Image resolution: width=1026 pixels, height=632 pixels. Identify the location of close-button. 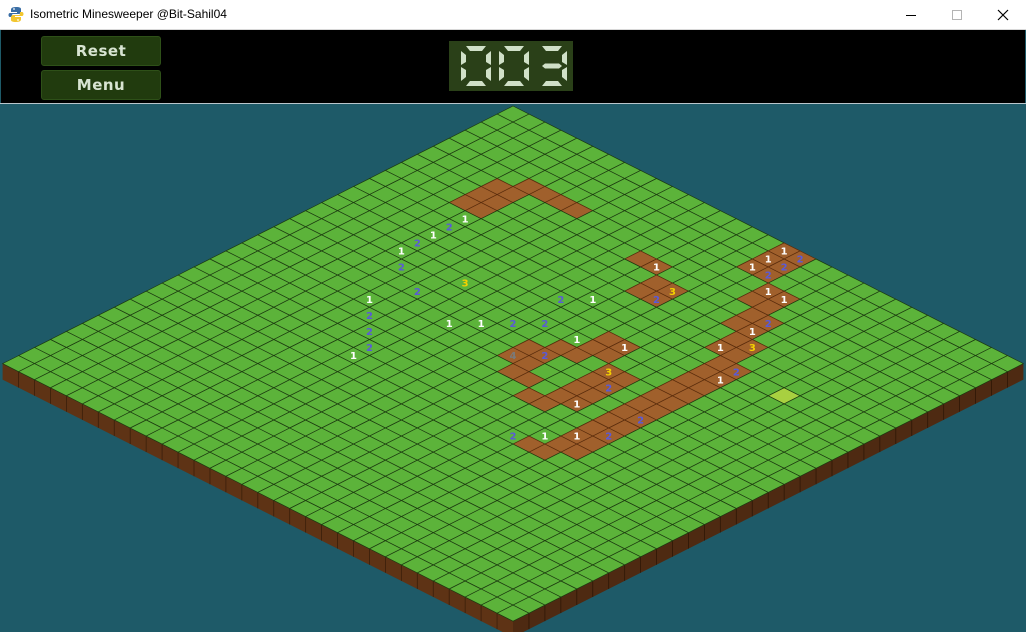
(1003, 15).